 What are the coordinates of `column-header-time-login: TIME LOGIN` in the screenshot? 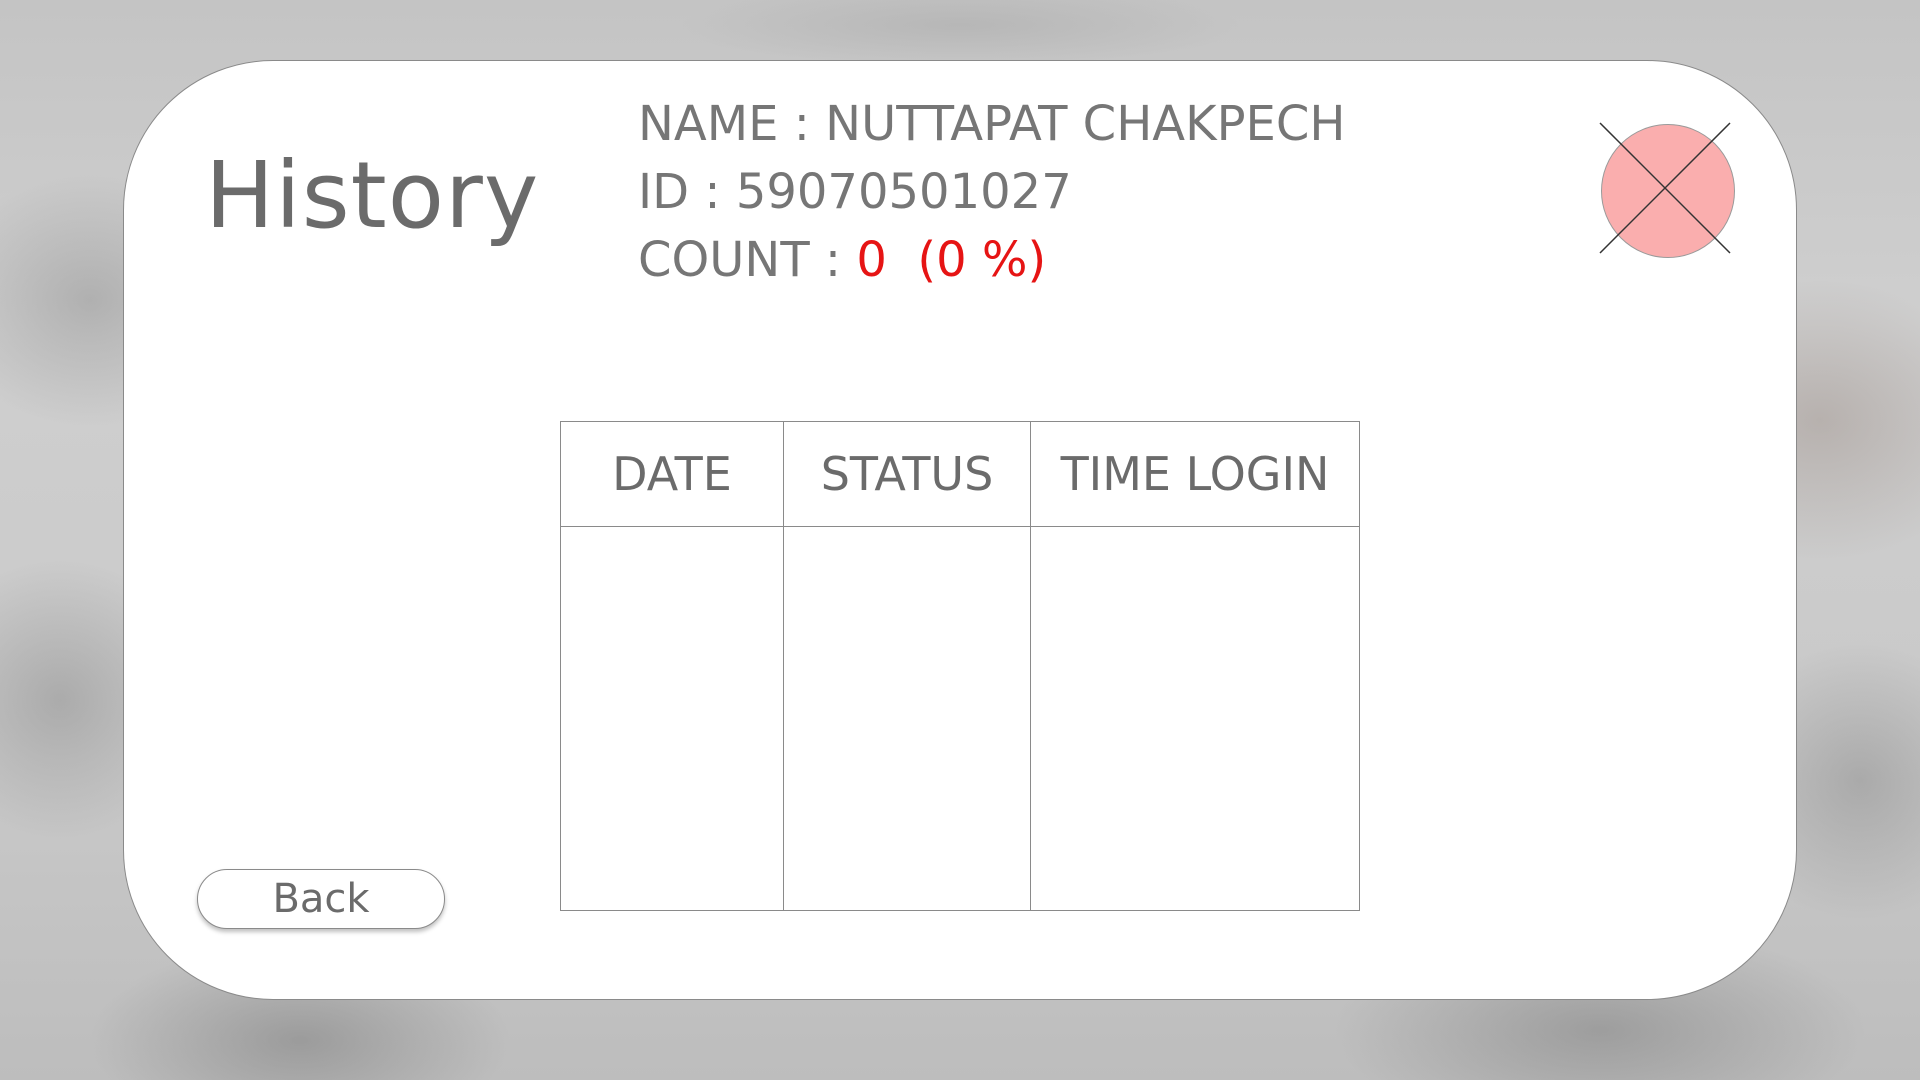 It's located at (1195, 474).